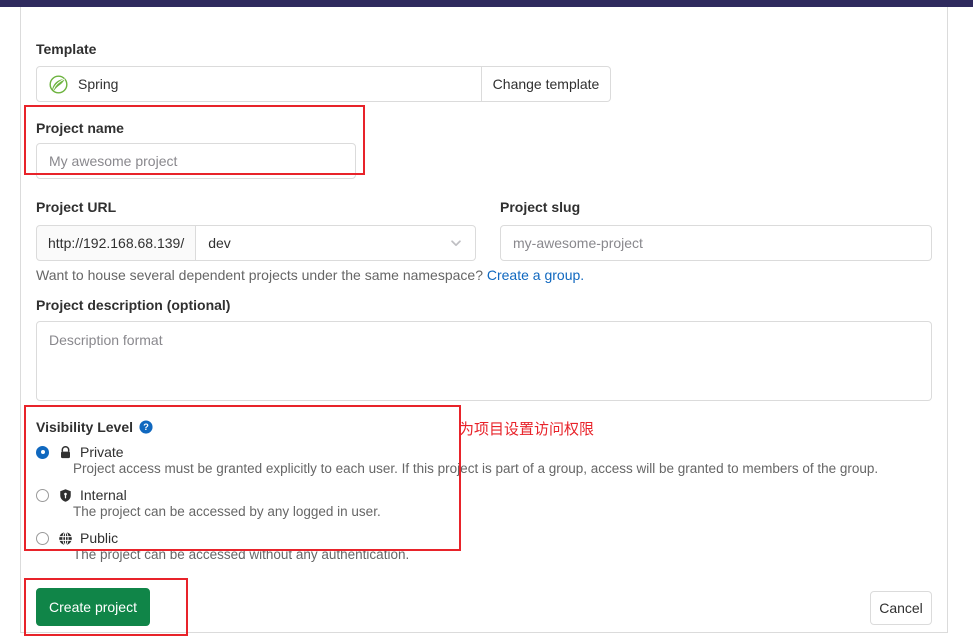  What do you see at coordinates (116, 243) in the screenshot?
I see `project-url-prefix: http://192.168.68.139/` at bounding box center [116, 243].